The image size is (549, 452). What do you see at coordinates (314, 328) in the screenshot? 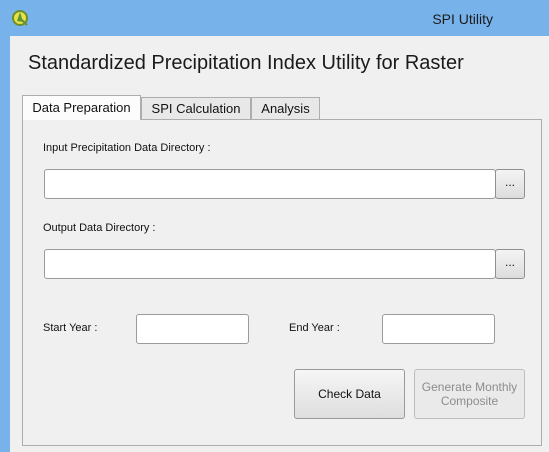
I see `end-year-label: End Year :` at bounding box center [314, 328].